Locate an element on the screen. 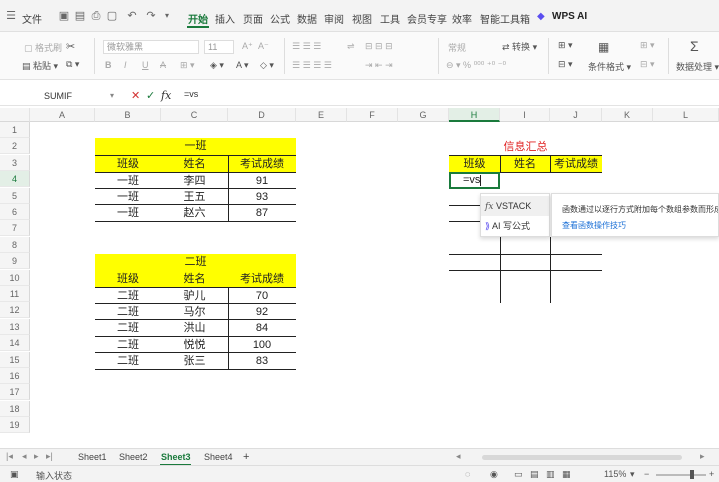 The image size is (719, 482). number-format-select: 常规 is located at coordinates (457, 47).